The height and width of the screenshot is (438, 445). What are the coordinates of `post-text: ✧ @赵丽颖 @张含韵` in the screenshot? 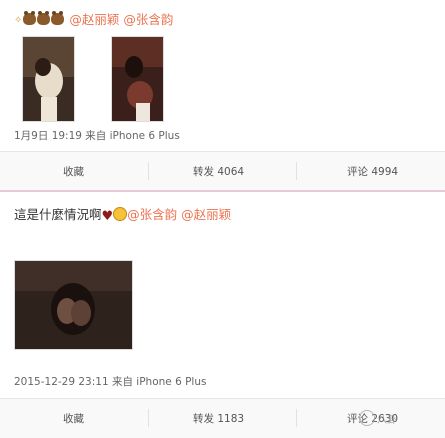 It's located at (93, 18).